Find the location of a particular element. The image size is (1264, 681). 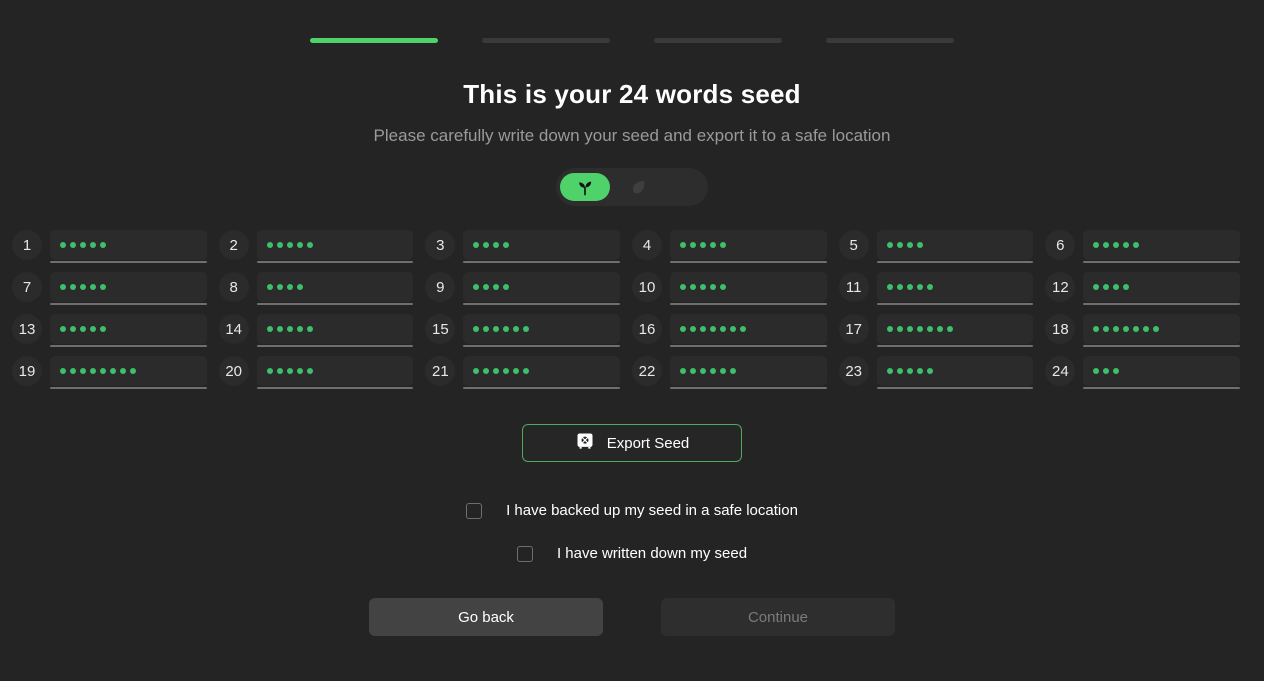

safe-vault-icon is located at coordinates (585, 443).